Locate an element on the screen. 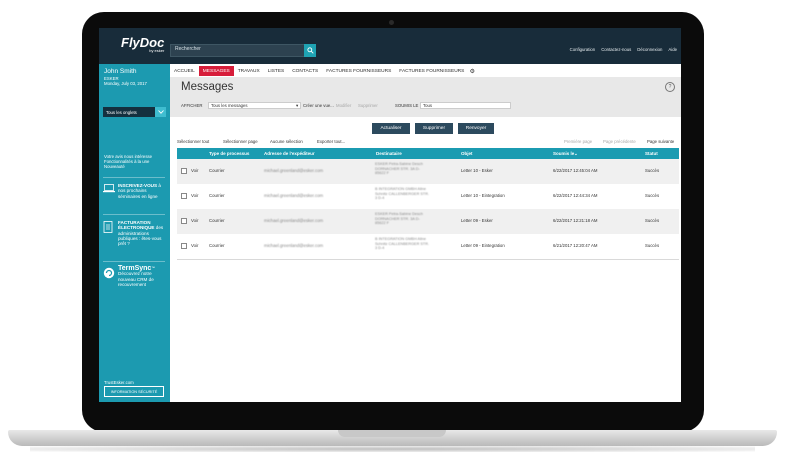 This screenshot has height=466, width=785. next-page-link: Page suivante is located at coordinates (660, 141).